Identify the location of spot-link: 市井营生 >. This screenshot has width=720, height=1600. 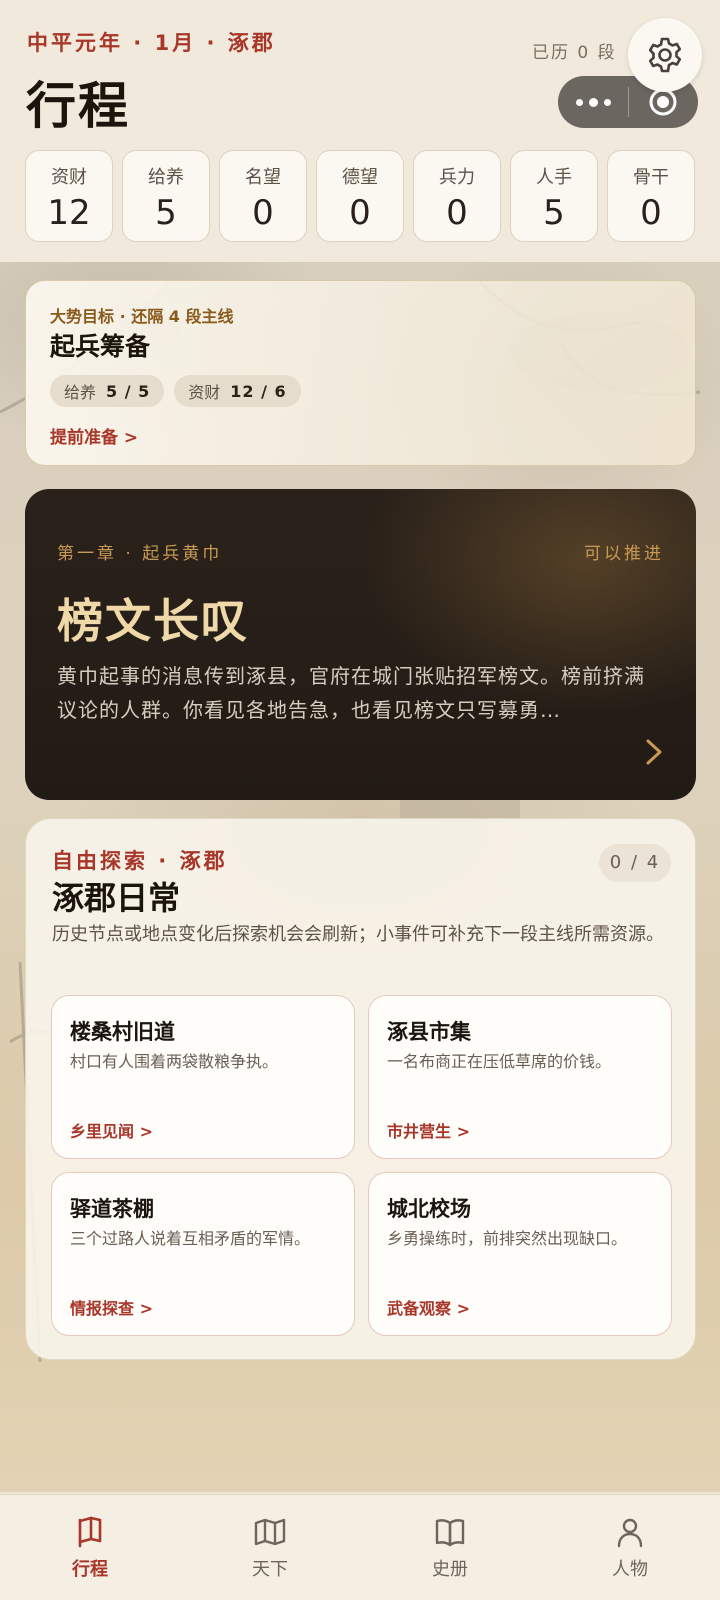
(428, 1130).